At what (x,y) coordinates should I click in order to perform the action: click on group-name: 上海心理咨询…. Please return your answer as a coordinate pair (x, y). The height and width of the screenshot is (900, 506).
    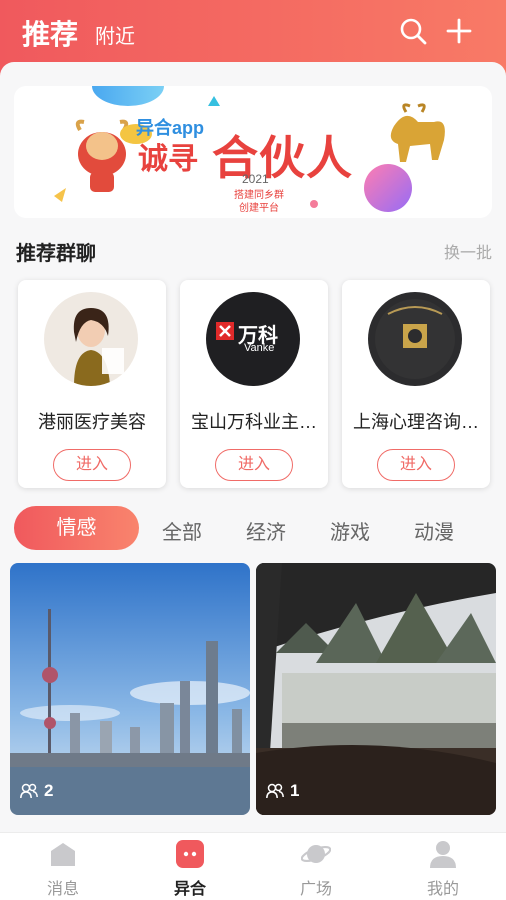
    Looking at the image, I should click on (416, 422).